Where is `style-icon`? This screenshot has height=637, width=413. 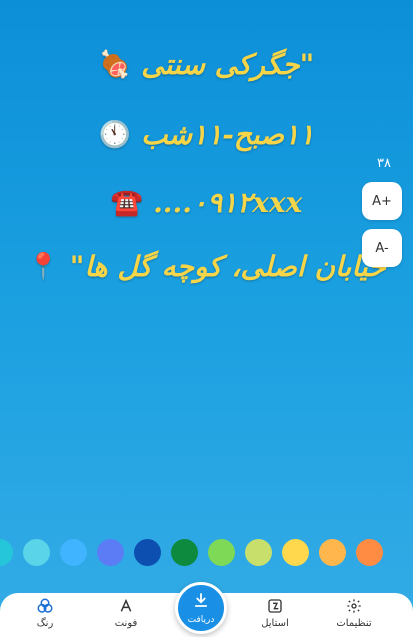
style-icon is located at coordinates (275, 606).